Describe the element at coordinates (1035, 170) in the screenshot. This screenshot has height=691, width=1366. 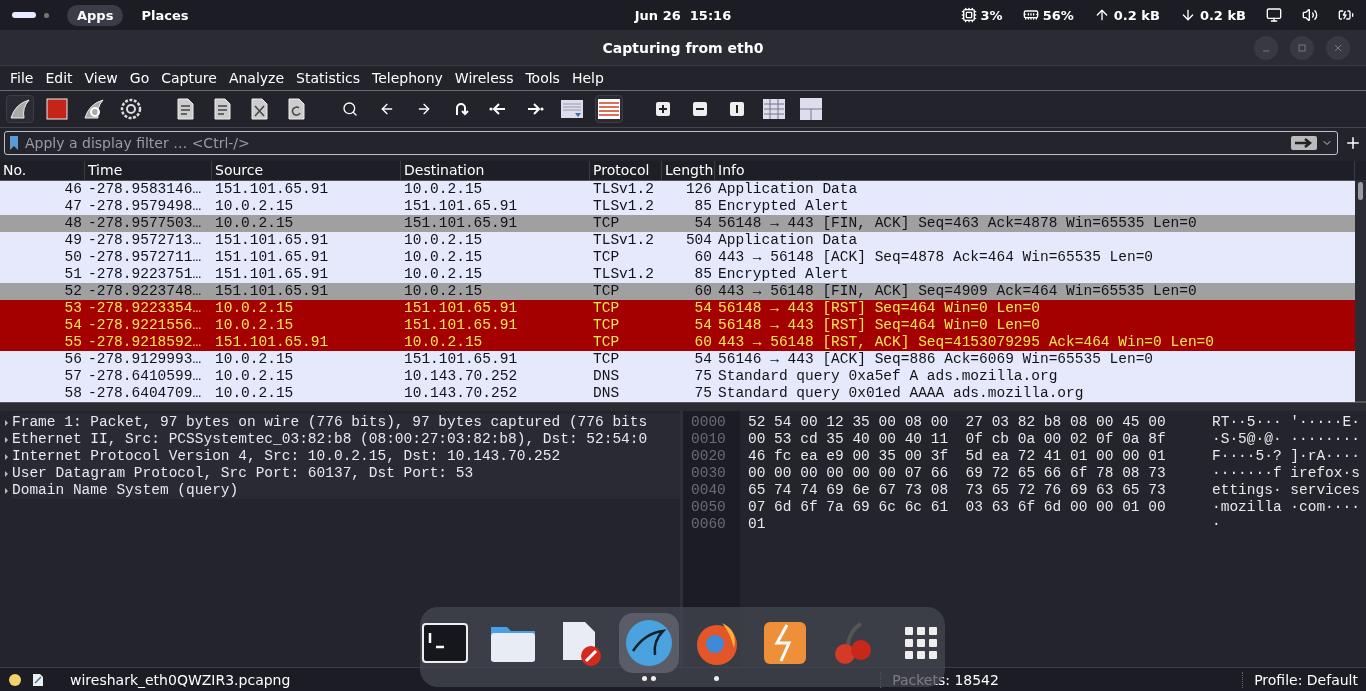
I see `column-header: Info` at that location.